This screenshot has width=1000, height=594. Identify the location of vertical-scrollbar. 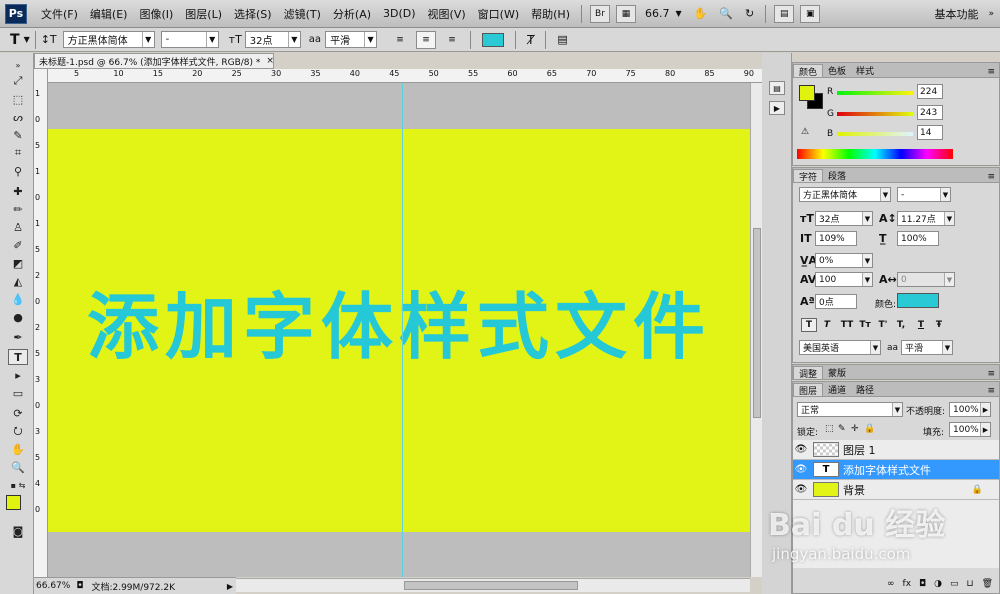
(756, 330).